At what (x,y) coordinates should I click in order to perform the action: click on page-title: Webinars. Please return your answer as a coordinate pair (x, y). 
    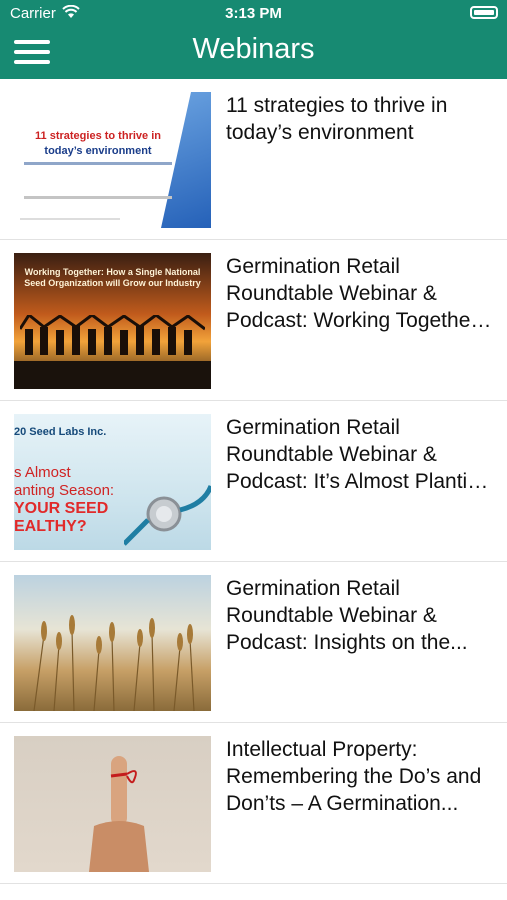
    Looking at the image, I should click on (253, 49).